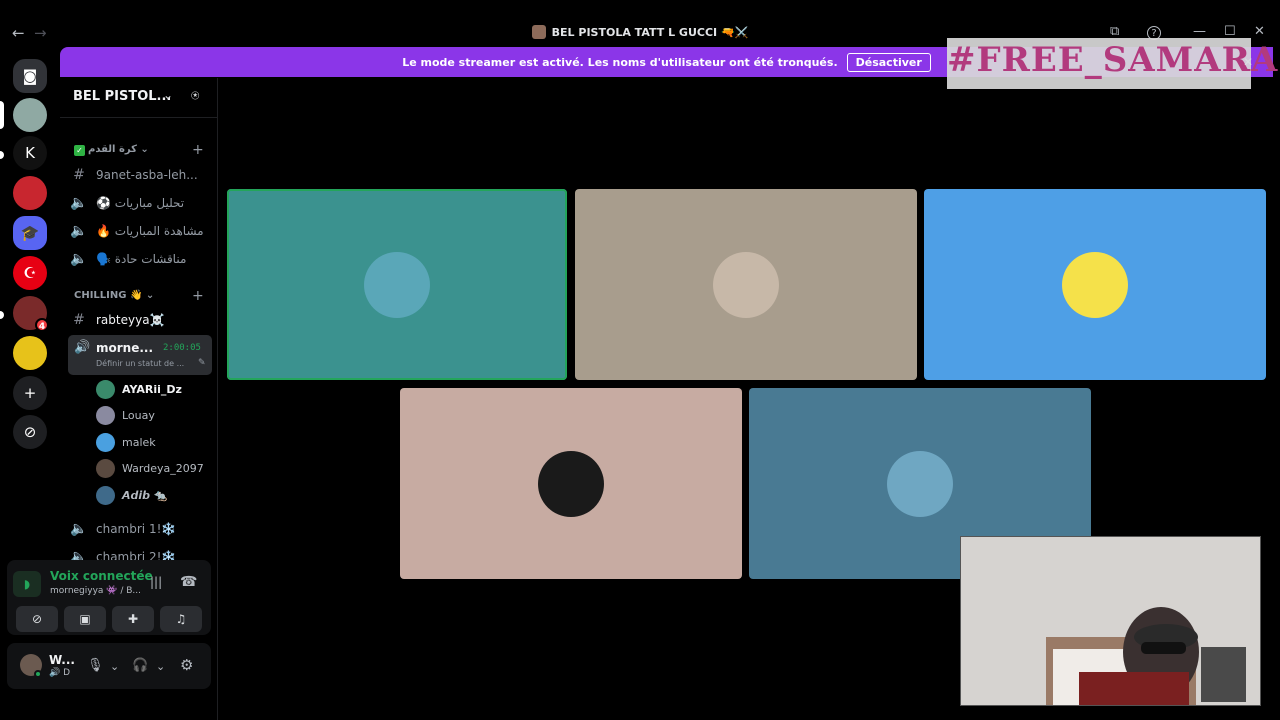 The height and width of the screenshot is (720, 1280). What do you see at coordinates (538, 32) in the screenshot?
I see `server-title-icon` at bounding box center [538, 32].